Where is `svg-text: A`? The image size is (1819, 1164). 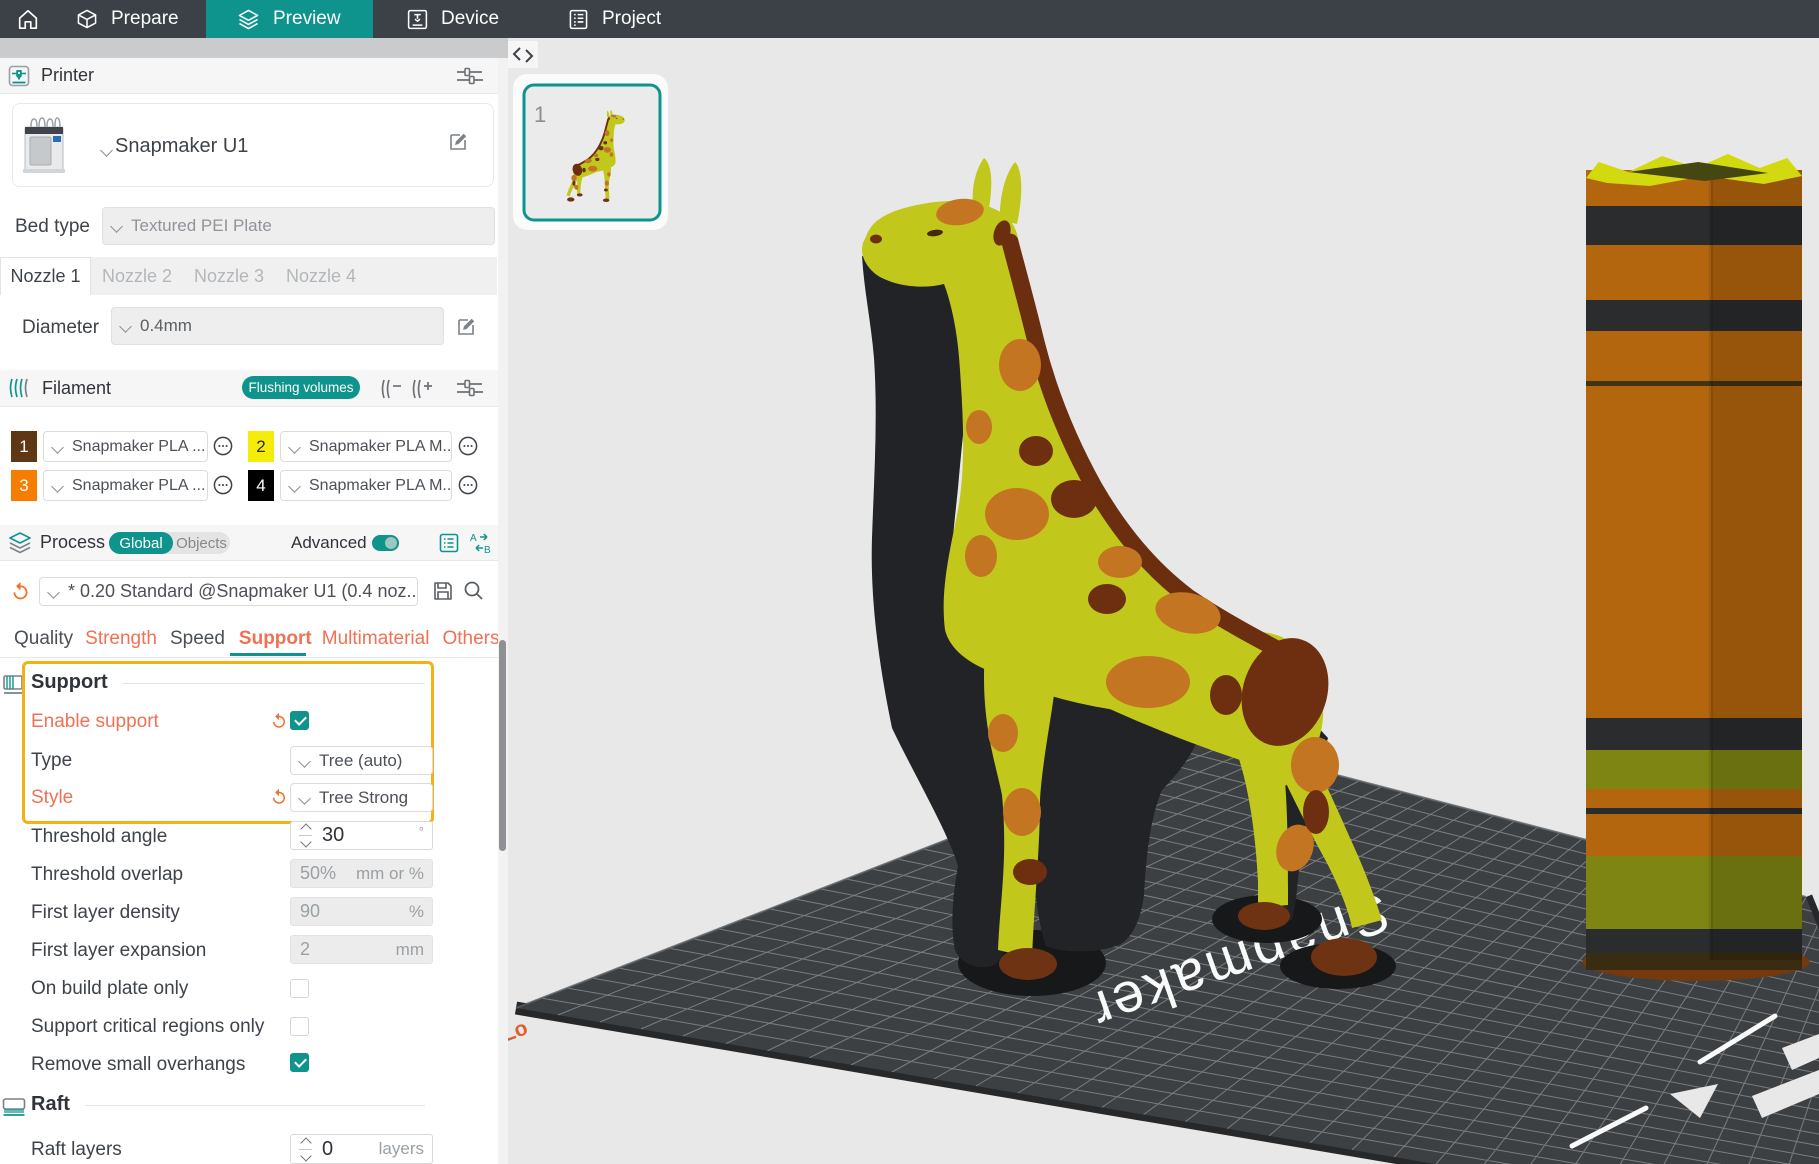
svg-text: A is located at coordinates (473, 538).